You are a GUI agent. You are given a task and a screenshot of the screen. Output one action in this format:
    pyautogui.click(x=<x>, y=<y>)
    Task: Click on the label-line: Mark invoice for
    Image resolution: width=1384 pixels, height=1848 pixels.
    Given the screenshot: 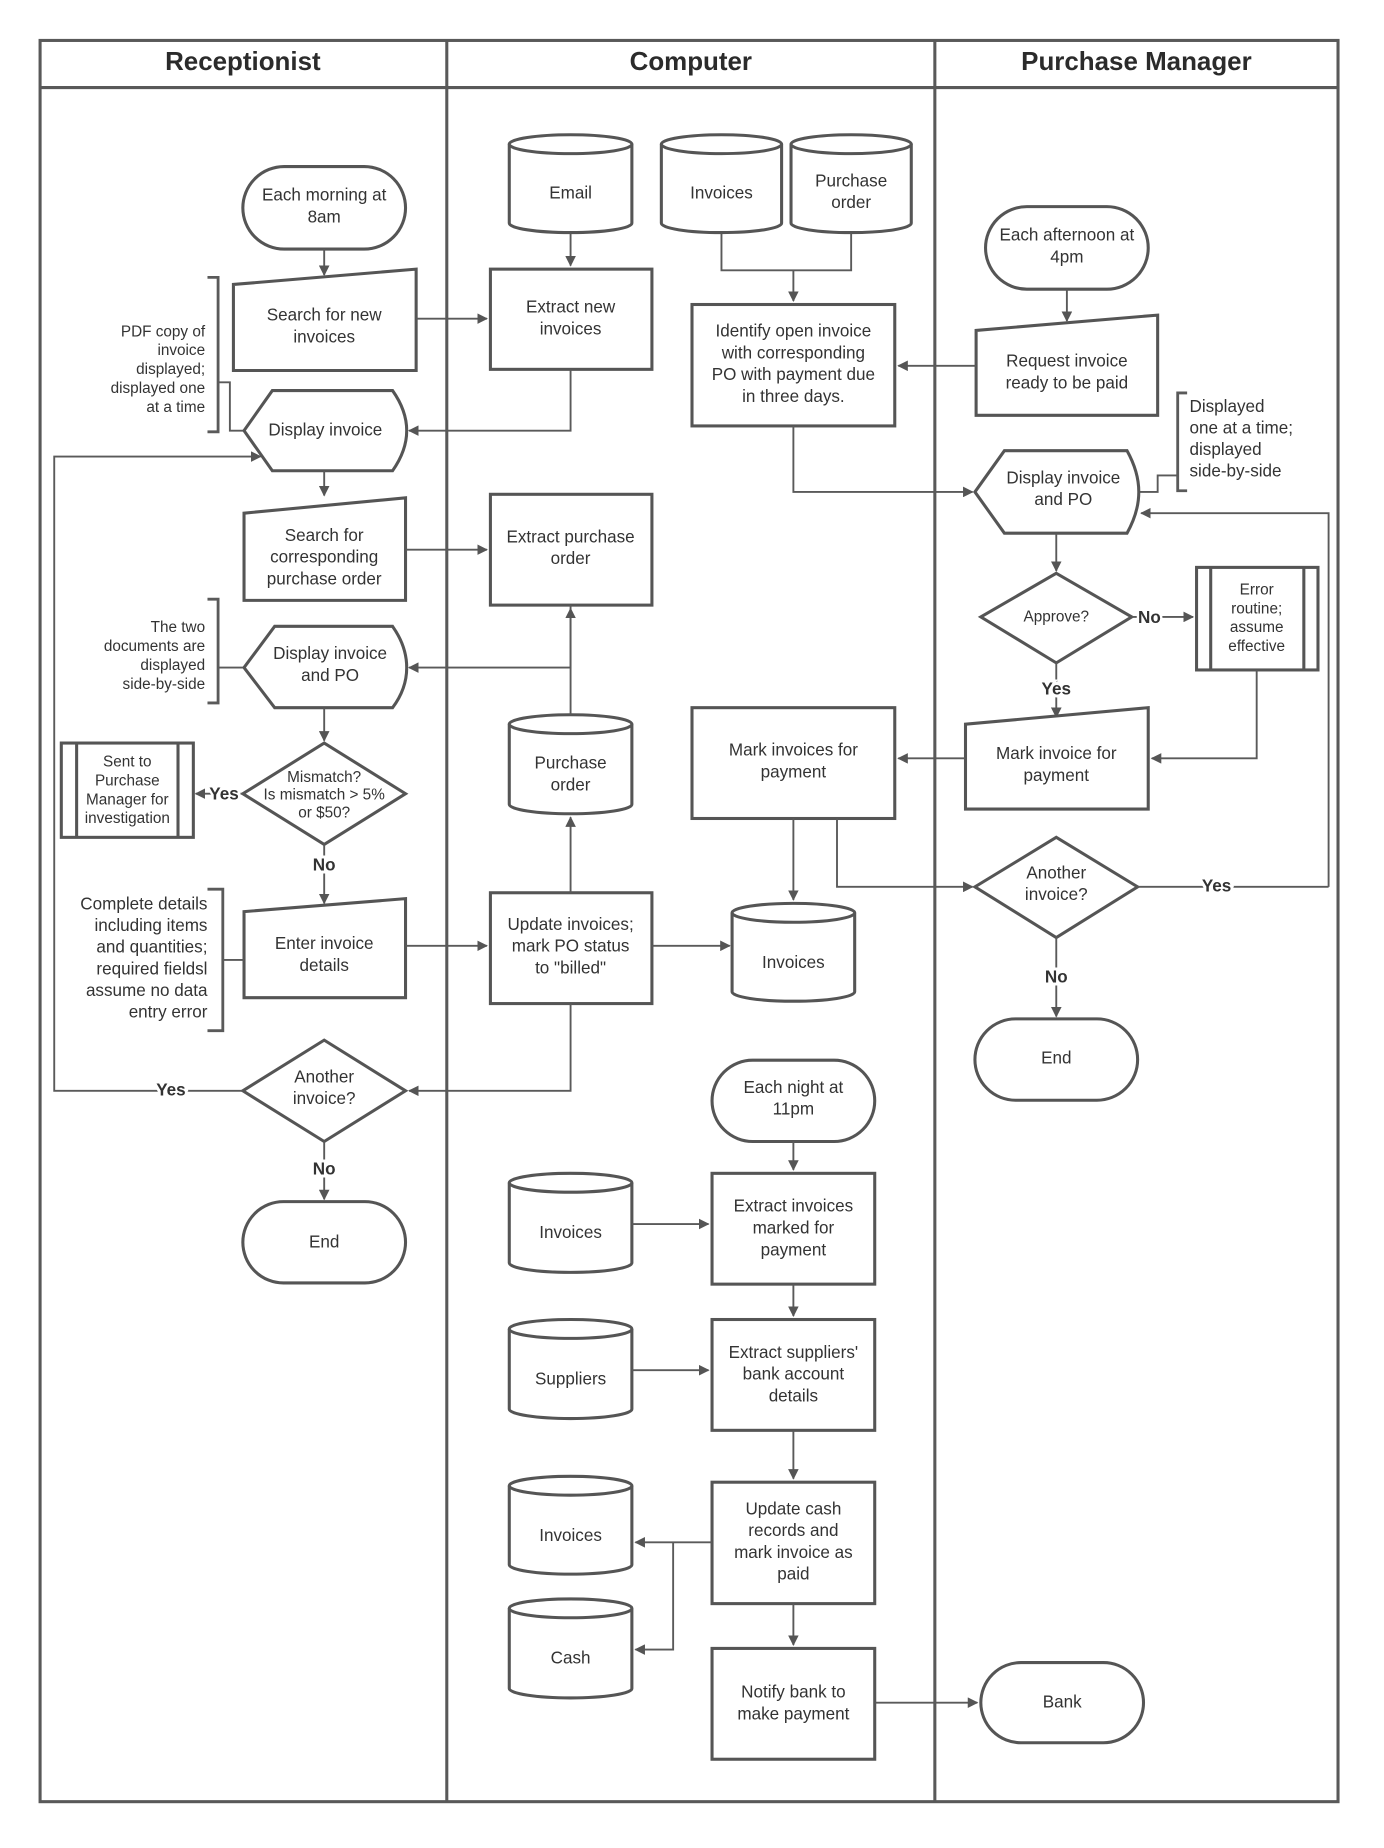 What is the action you would take?
    pyautogui.click(x=1056, y=753)
    